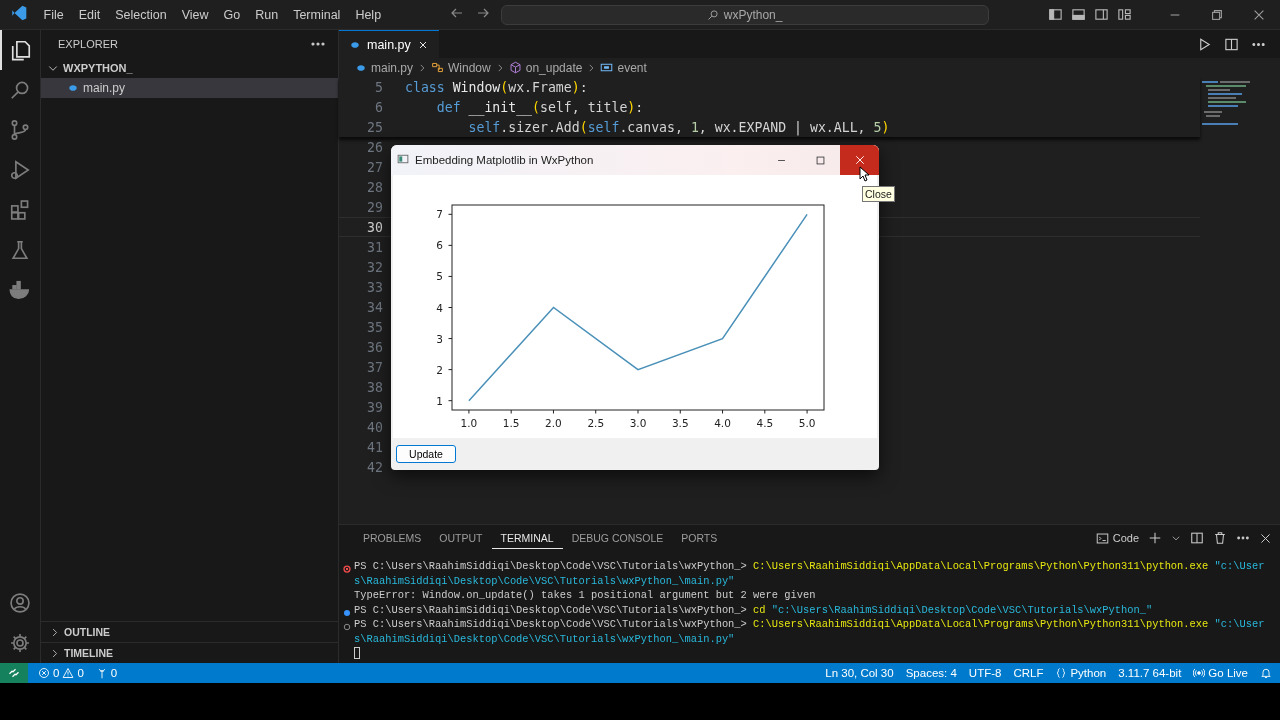  What do you see at coordinates (141, 14) in the screenshot?
I see `menu-item: Selection` at bounding box center [141, 14].